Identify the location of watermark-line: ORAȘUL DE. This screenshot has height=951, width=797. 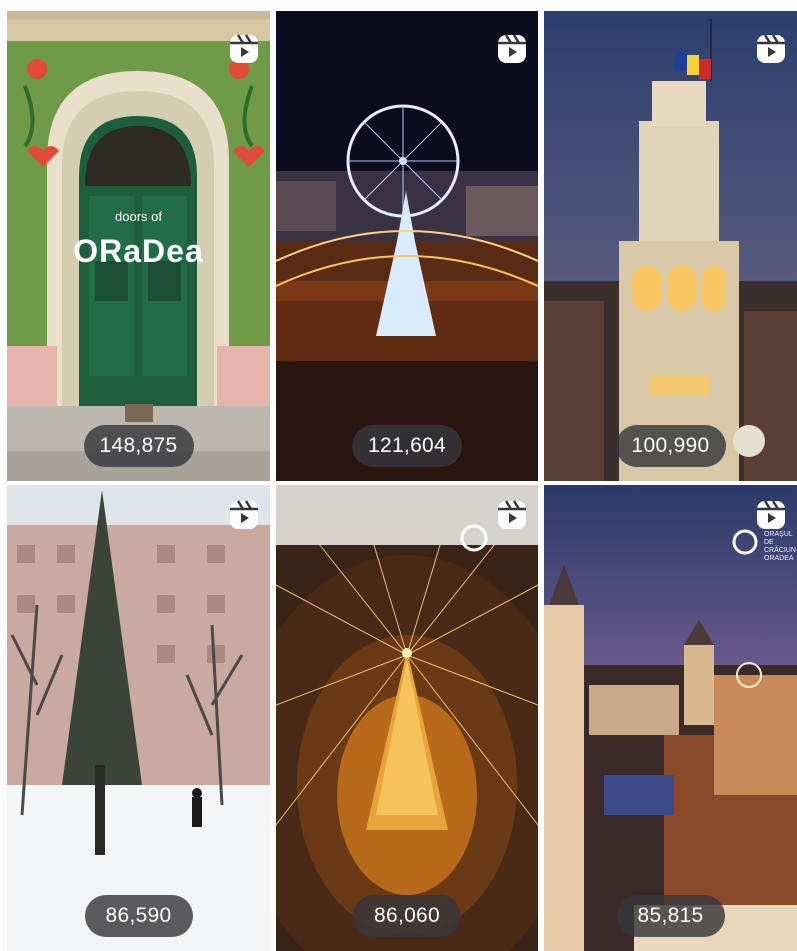
(778, 538).